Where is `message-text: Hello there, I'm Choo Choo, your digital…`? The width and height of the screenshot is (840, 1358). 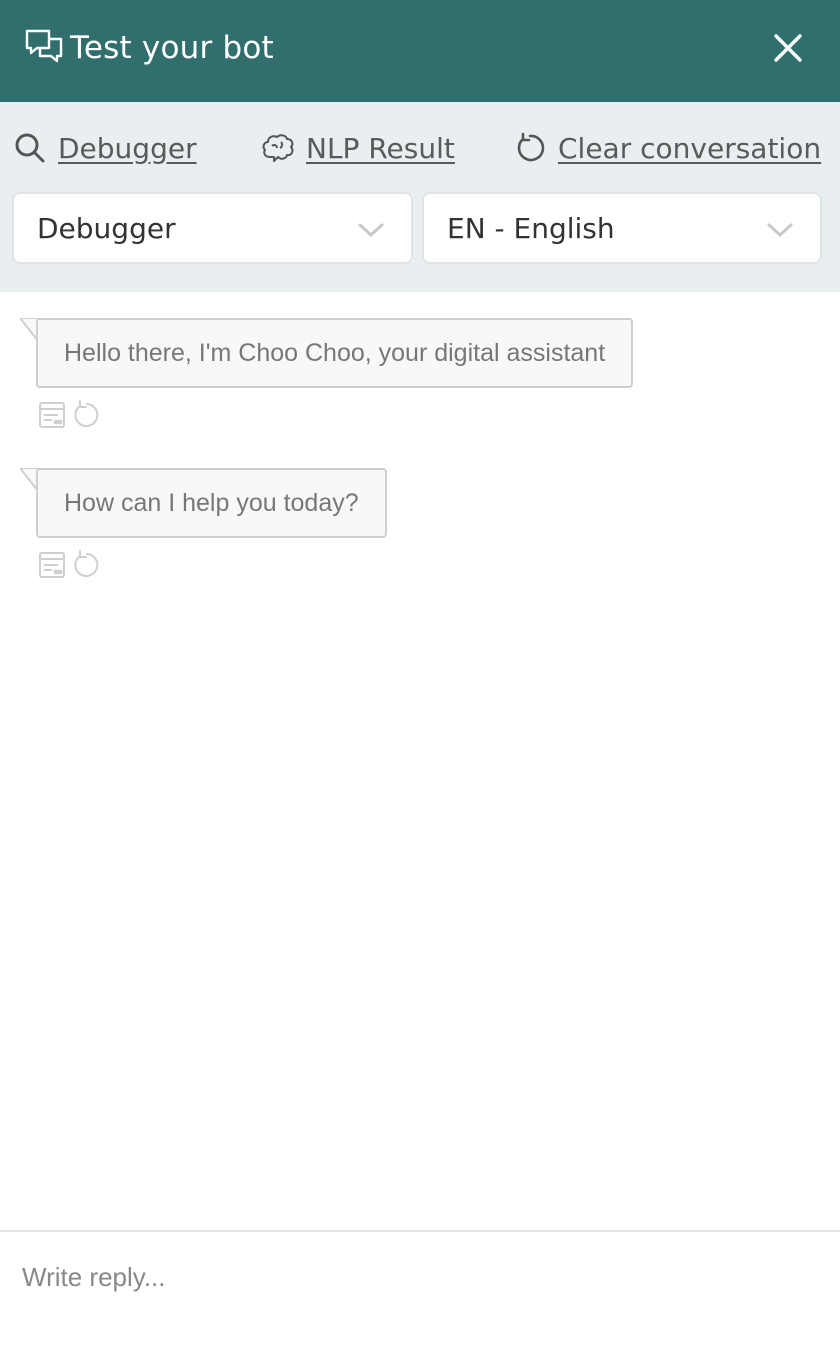
message-text: Hello there, I'm Choo Choo, your digital… is located at coordinates (335, 352).